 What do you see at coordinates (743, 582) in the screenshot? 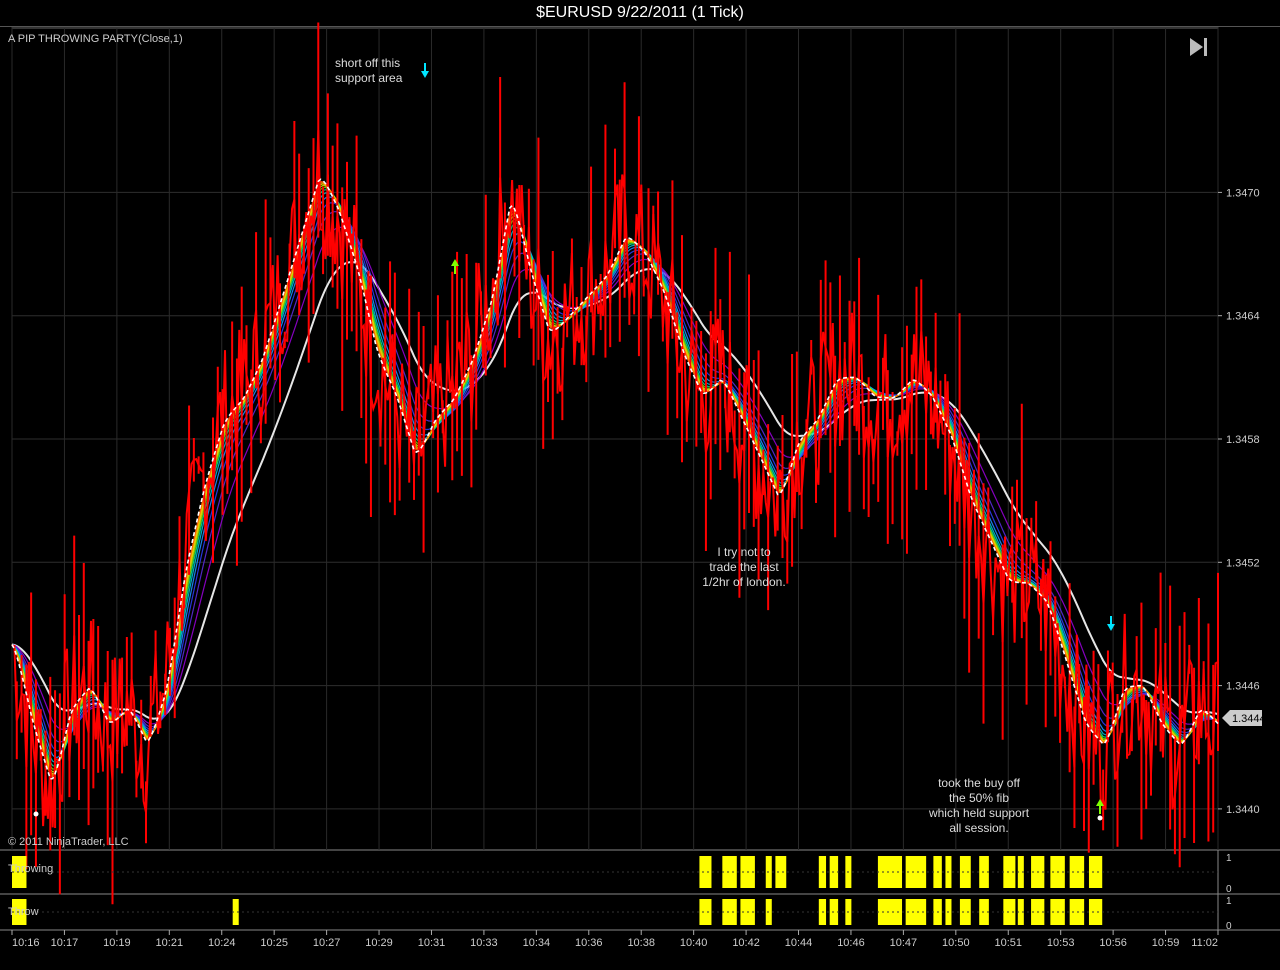
I see `annotation-london-line3: 1/2hr of london.` at bounding box center [743, 582].